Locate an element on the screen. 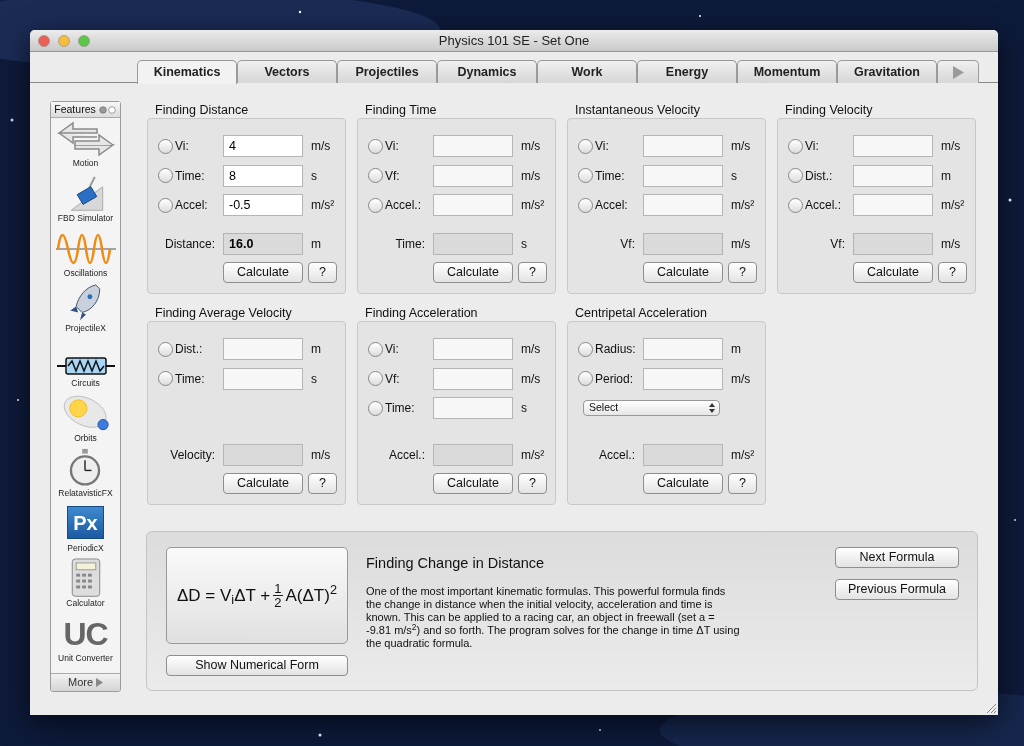 Image resolution: width=1024 pixels, height=746 pixels. resistor-icon is located at coordinates (85, 366).